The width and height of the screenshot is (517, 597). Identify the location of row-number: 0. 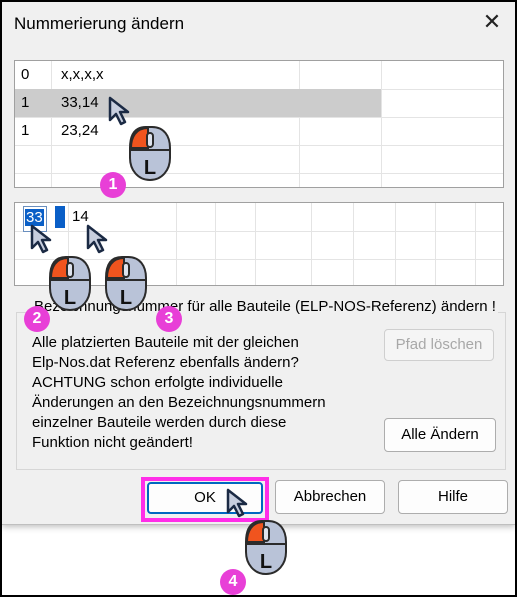
(25, 74).